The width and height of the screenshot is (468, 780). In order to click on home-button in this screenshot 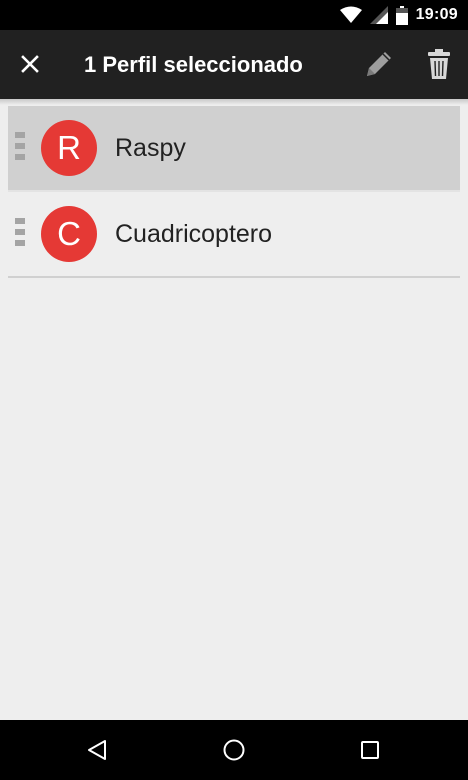, I will do `click(234, 750)`.